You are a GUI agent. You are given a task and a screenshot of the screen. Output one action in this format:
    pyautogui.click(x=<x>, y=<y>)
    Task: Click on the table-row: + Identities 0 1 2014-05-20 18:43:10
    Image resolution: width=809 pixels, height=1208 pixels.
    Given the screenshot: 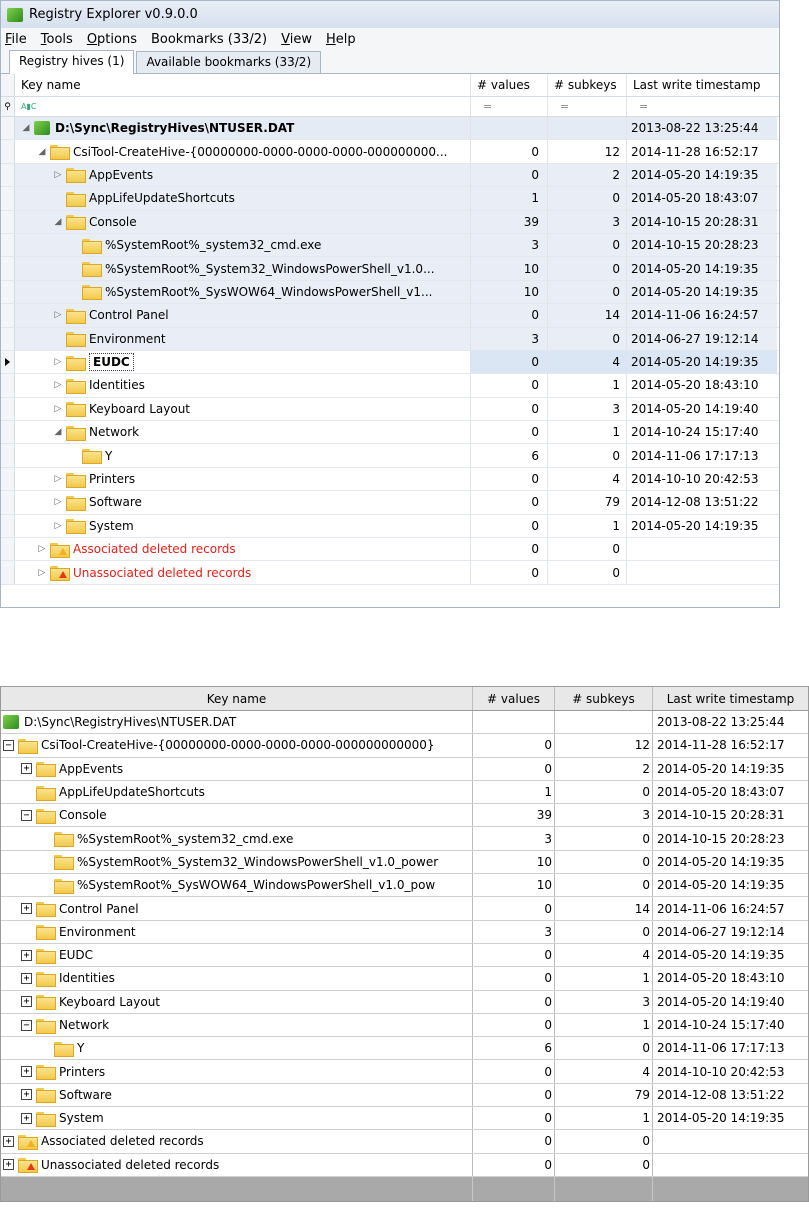 What is the action you would take?
    pyautogui.click(x=404, y=979)
    